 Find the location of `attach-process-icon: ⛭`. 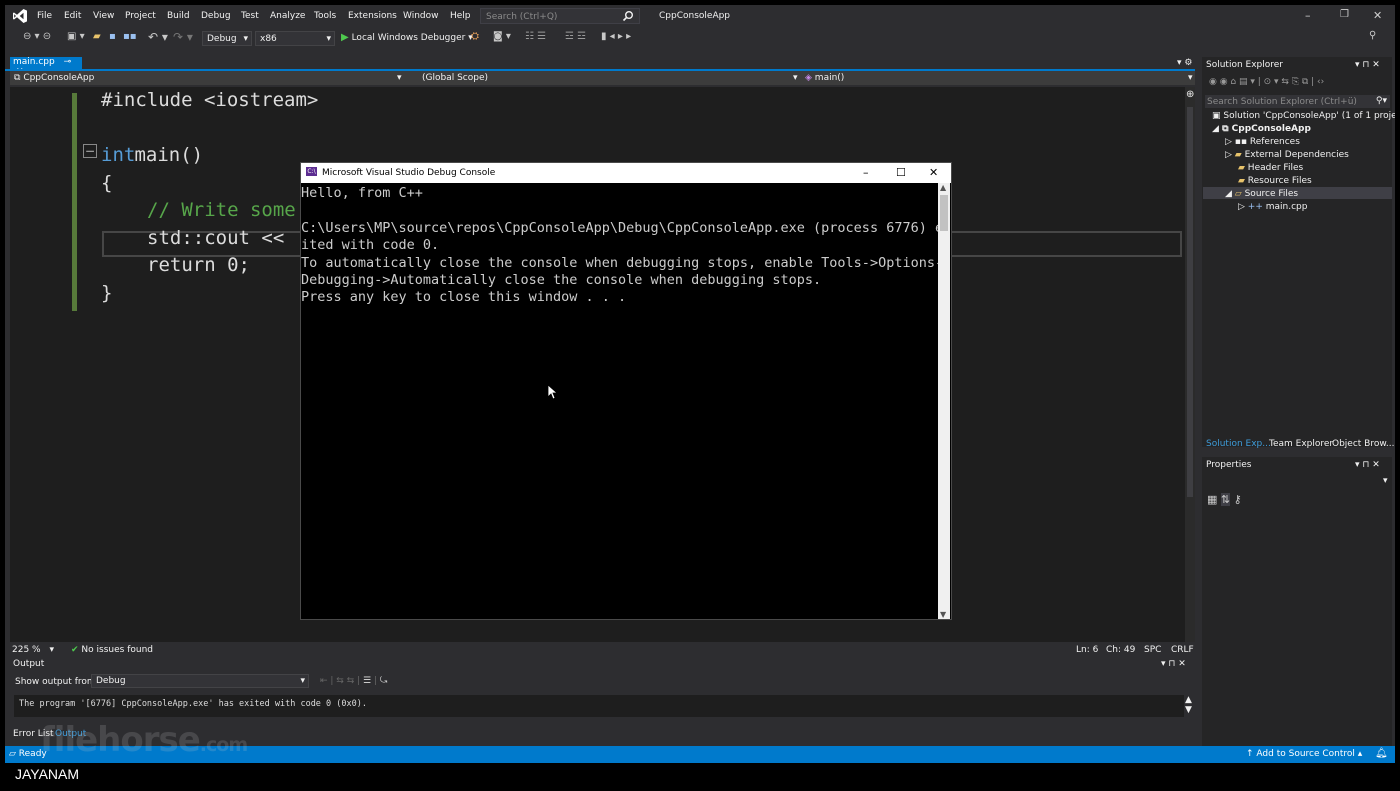

attach-process-icon: ⛭ is located at coordinates (475, 36).